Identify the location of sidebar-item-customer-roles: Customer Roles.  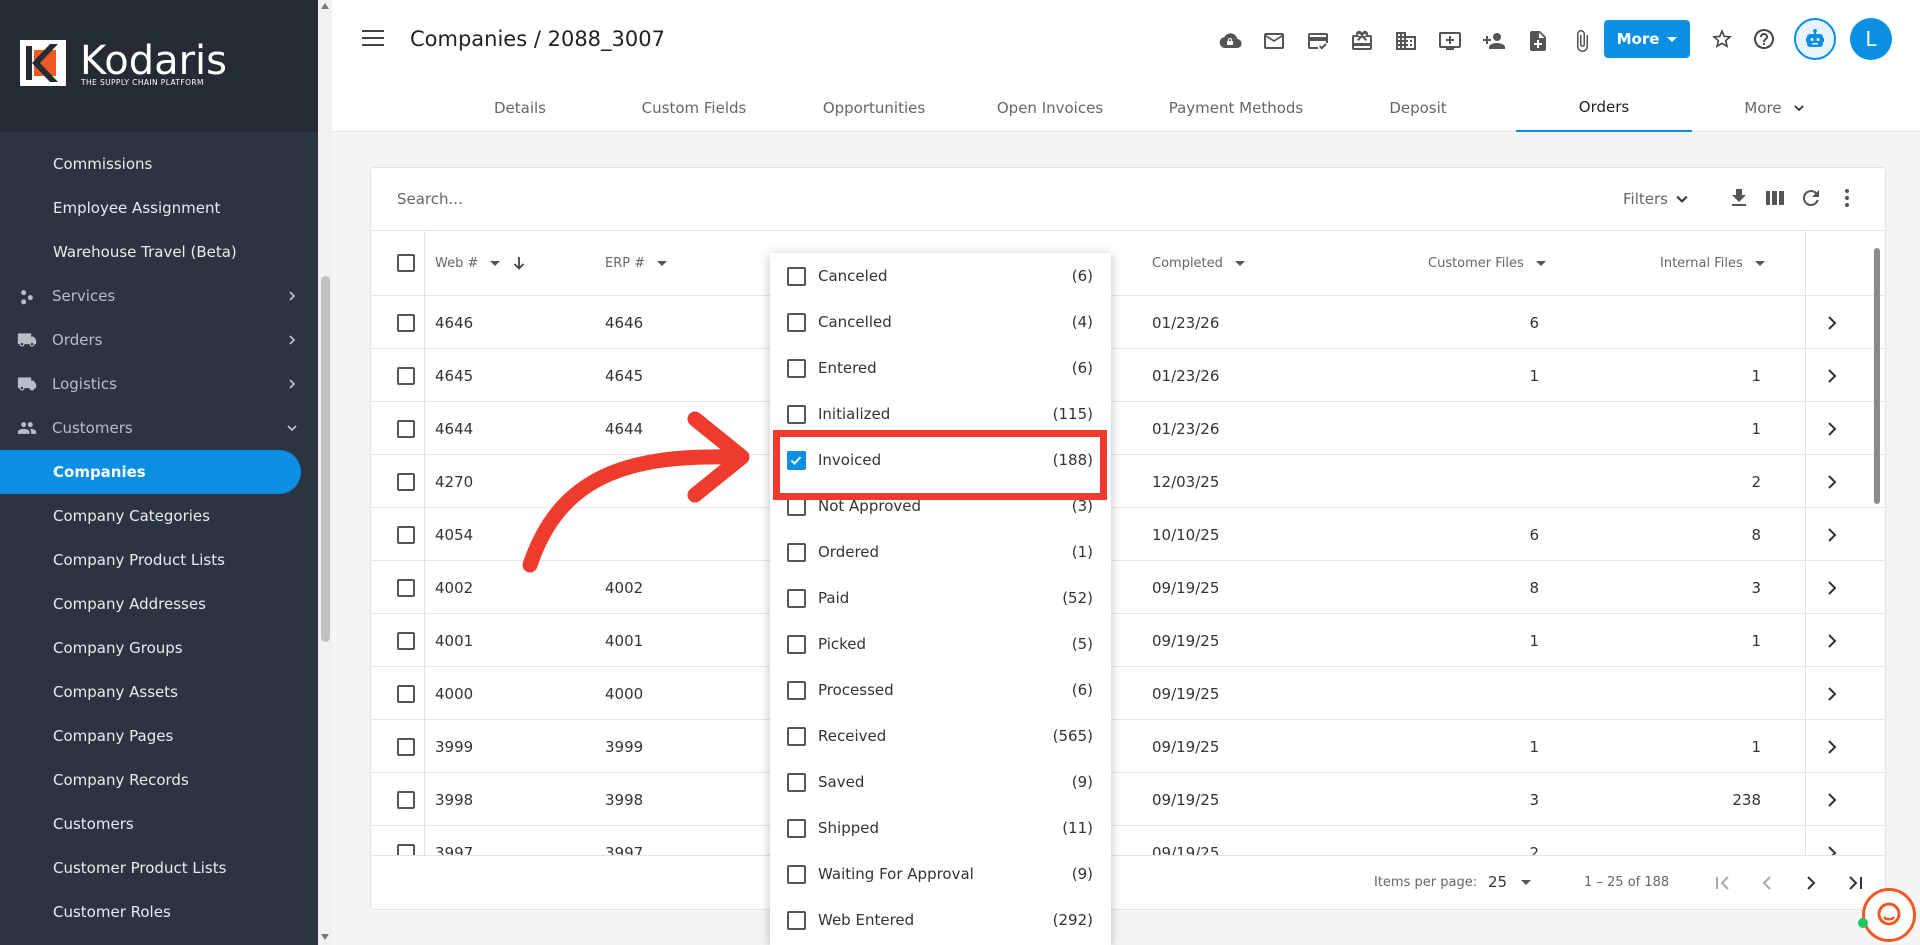
(159, 912).